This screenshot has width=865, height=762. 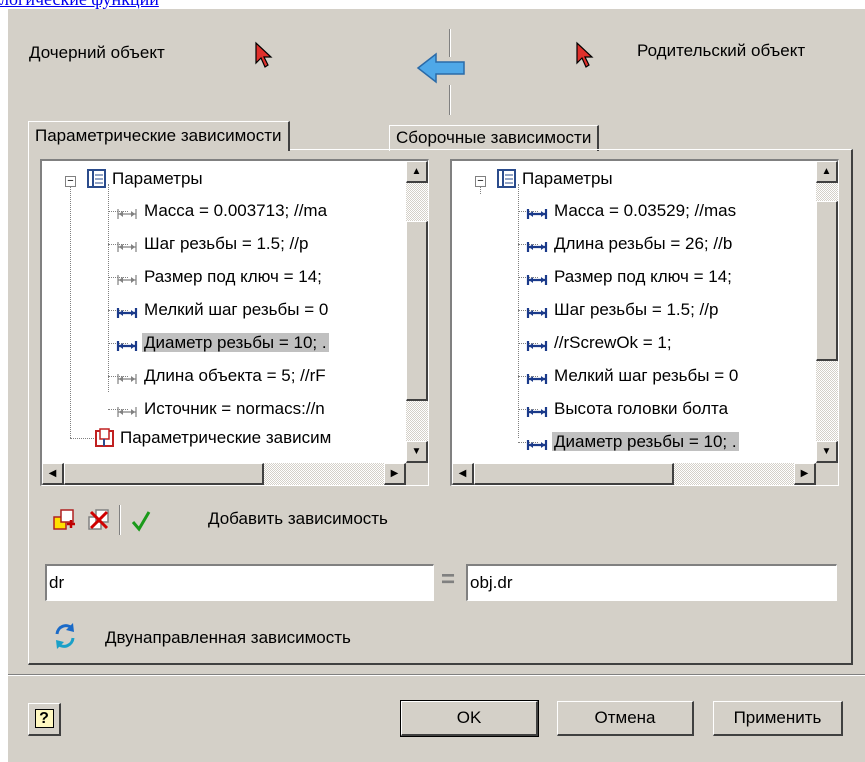 What do you see at coordinates (442, 70) in the screenshot?
I see `arrow-left-icon` at bounding box center [442, 70].